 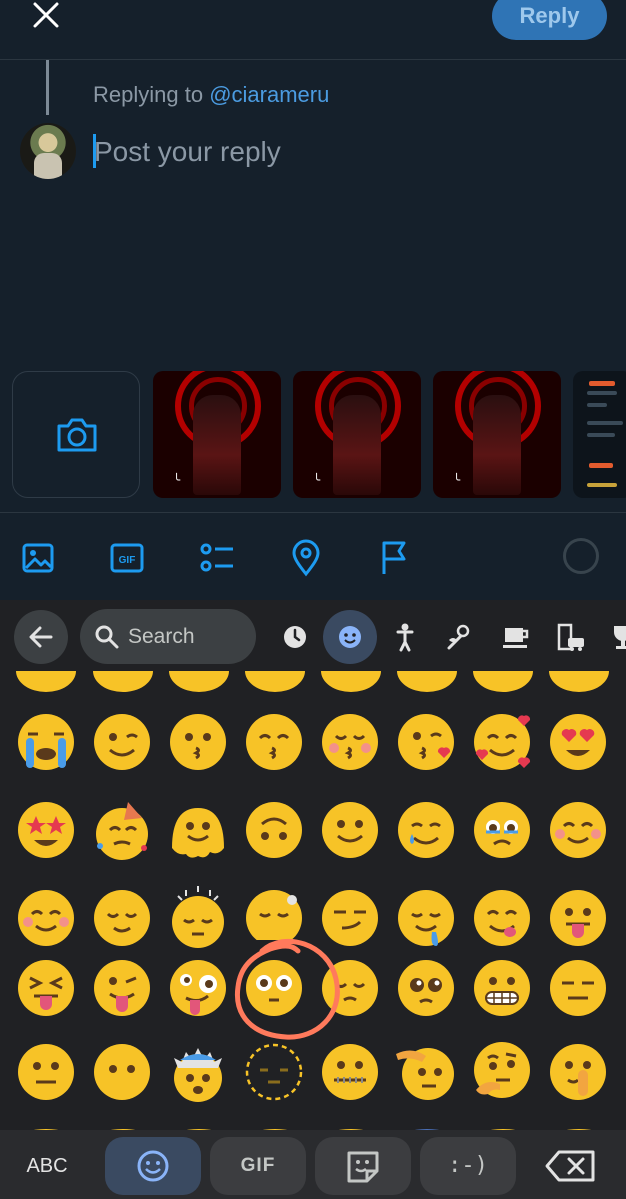 I want to click on emoji-shushing-icon, so click(x=578, y=1072).